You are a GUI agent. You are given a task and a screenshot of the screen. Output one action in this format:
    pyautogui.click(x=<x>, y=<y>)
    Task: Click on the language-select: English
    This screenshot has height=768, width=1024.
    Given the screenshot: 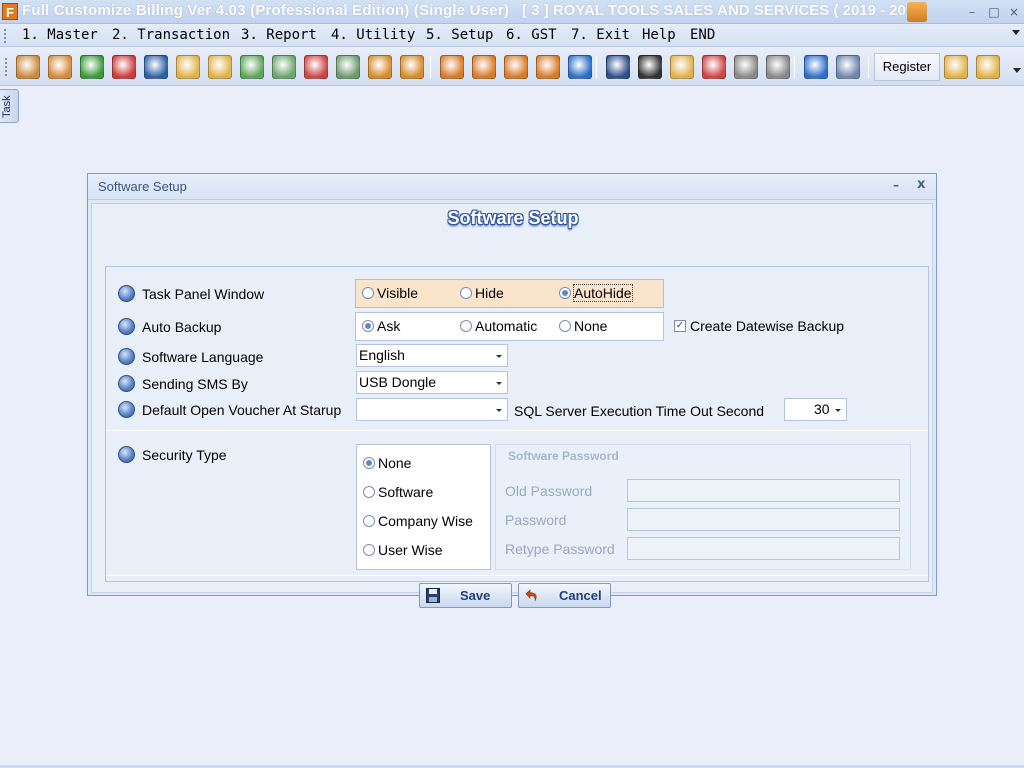 What is the action you would take?
    pyautogui.click(x=432, y=355)
    